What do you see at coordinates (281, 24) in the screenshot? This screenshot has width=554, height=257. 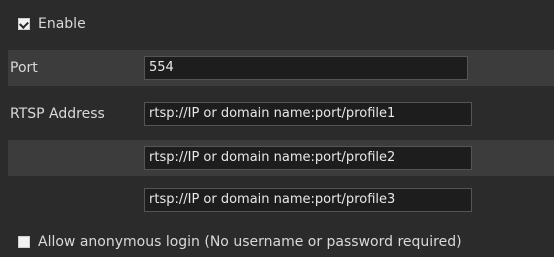 I see `enable-row: Enable` at bounding box center [281, 24].